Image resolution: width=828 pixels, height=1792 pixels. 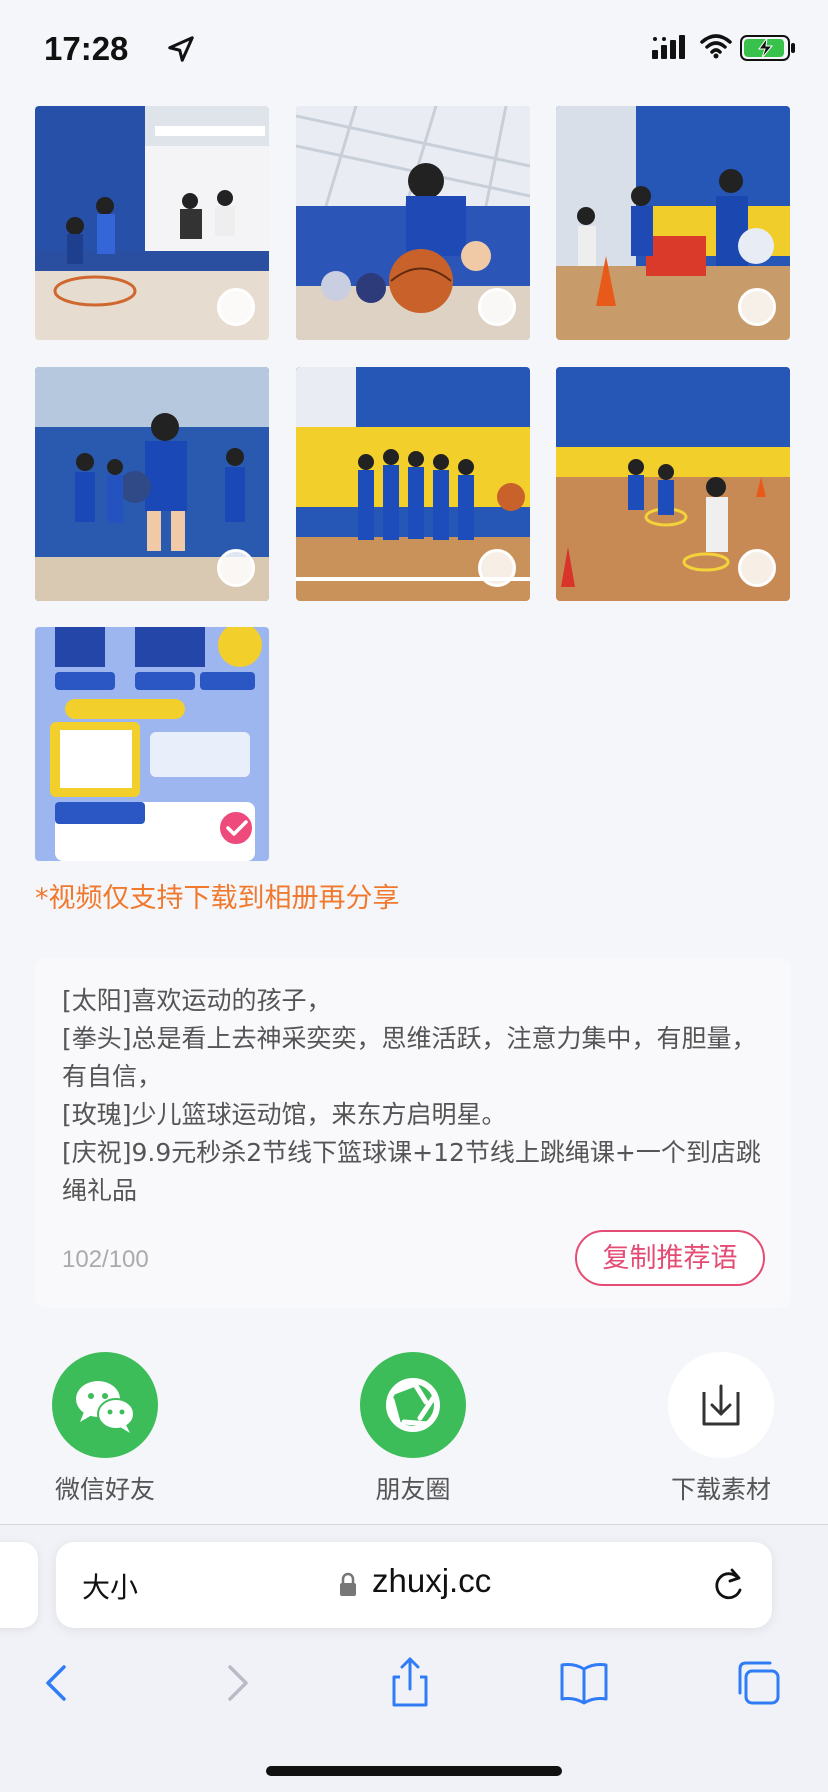 What do you see at coordinates (181, 49) in the screenshot?
I see `location-arrow-icon` at bounding box center [181, 49].